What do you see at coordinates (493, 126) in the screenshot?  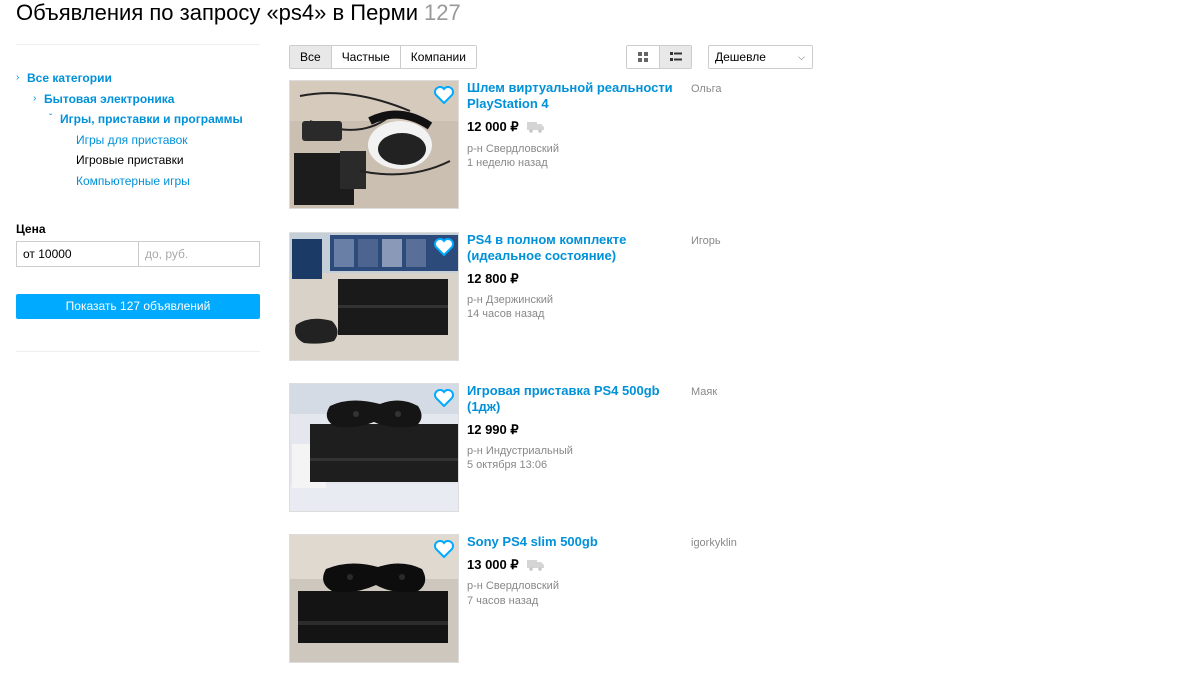 I see `price-value: 12 000 ₽` at bounding box center [493, 126].